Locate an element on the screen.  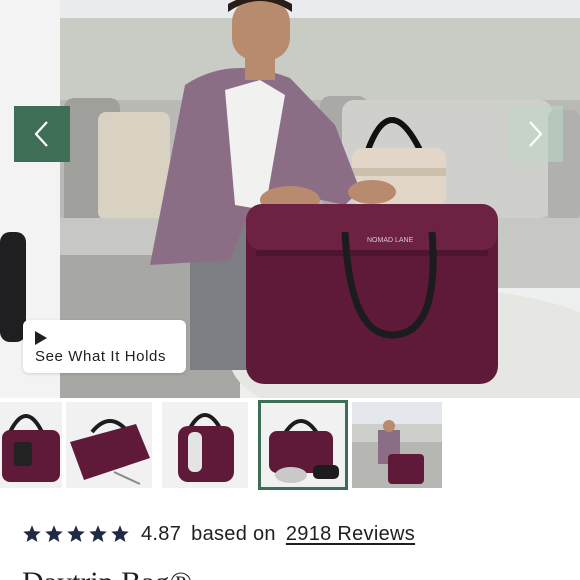
next-image-button is located at coordinates (535, 134).